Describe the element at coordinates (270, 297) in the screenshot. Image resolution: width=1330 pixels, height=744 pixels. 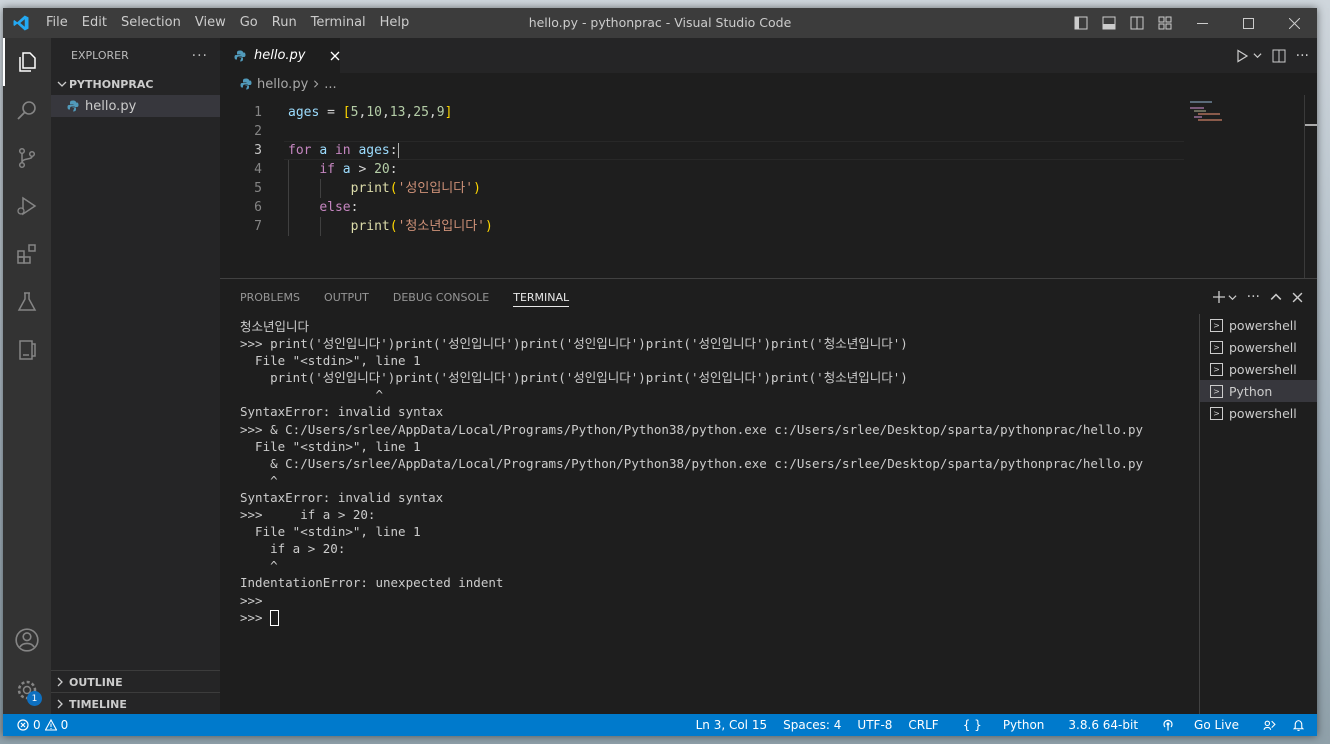
I see `tab-problems: PROBLEMS` at that location.